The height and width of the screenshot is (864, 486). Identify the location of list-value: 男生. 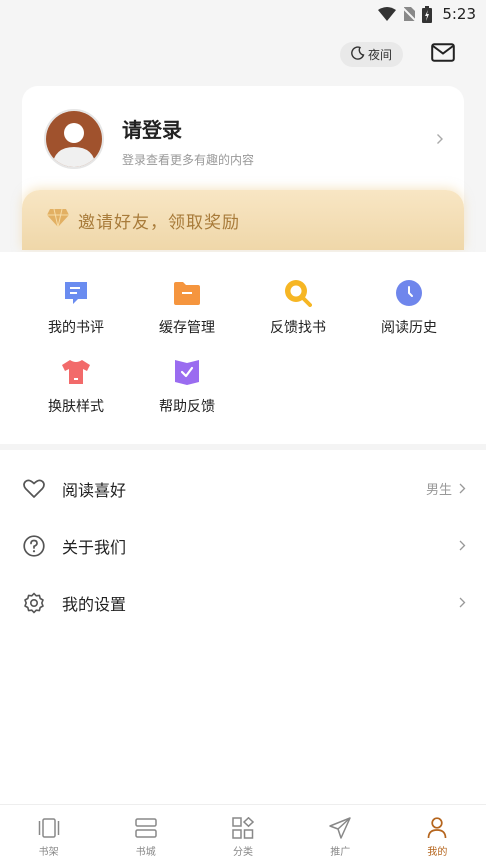
(438, 490).